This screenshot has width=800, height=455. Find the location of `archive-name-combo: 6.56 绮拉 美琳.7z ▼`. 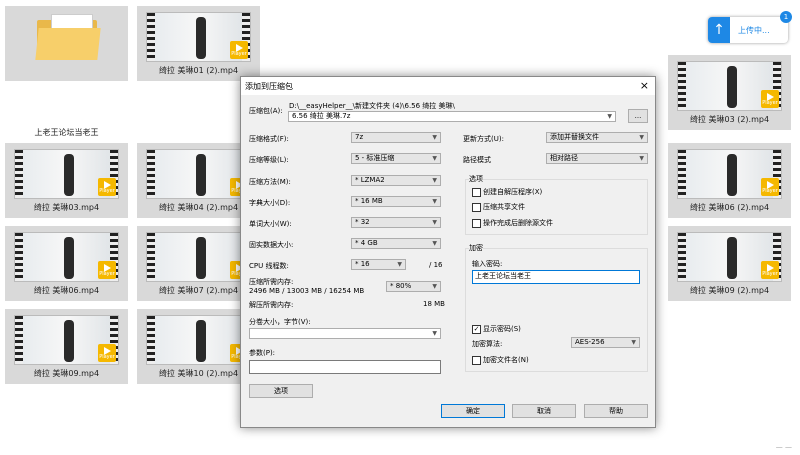

archive-name-combo: 6.56 绮拉 美琳.7z ▼ is located at coordinates (452, 116).